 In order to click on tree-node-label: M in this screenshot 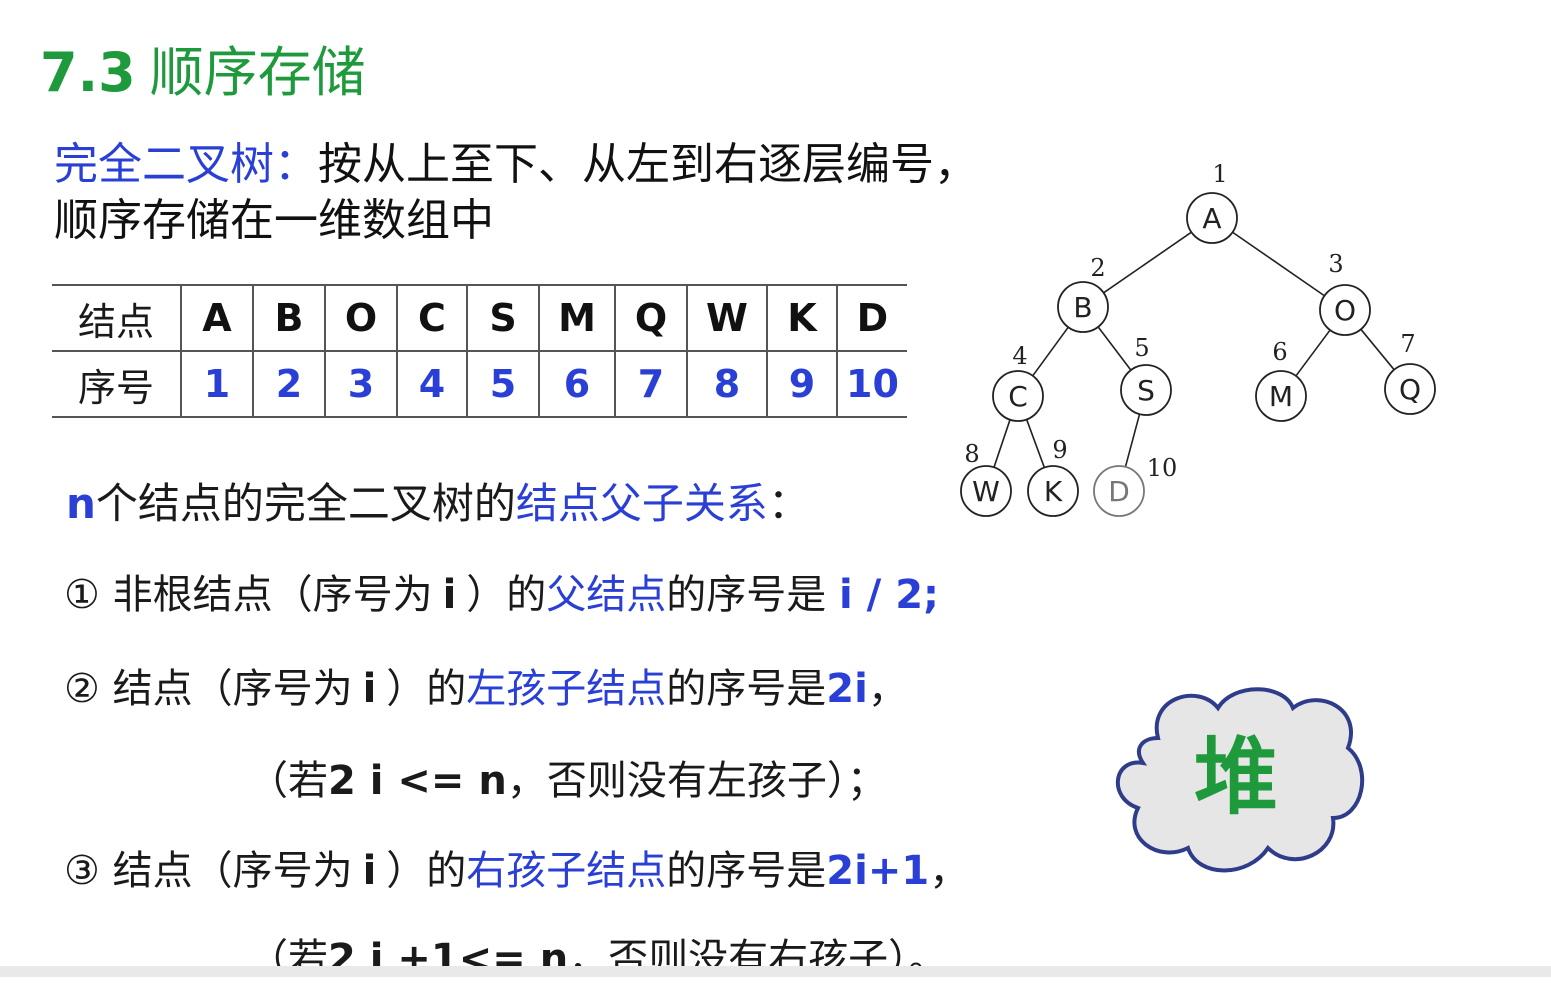, I will do `click(1281, 396)`.